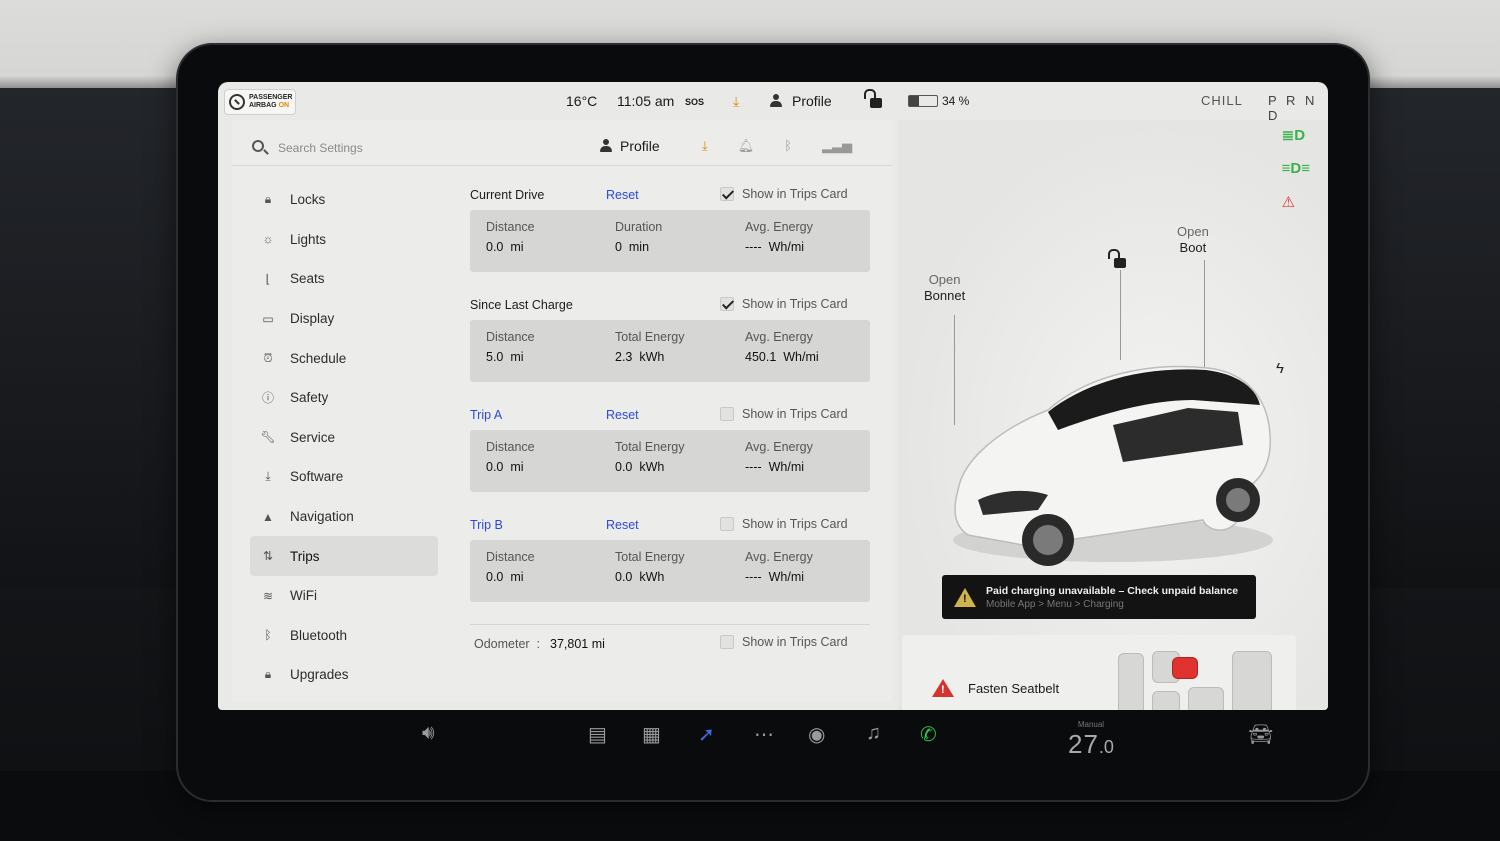 The width and height of the screenshot is (1500, 841). What do you see at coordinates (640, 577) in the screenshot?
I see `trip-stat-value: 0.0 kWh` at bounding box center [640, 577].